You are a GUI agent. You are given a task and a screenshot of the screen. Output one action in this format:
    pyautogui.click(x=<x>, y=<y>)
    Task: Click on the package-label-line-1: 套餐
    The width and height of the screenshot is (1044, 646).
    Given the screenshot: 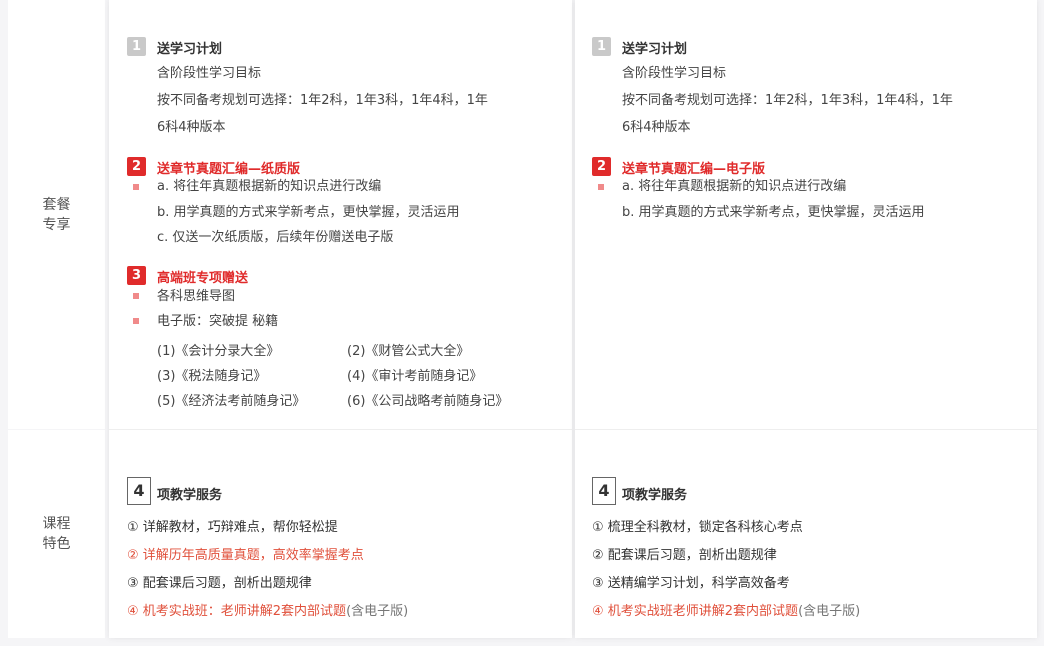 What is the action you would take?
    pyautogui.click(x=56, y=204)
    